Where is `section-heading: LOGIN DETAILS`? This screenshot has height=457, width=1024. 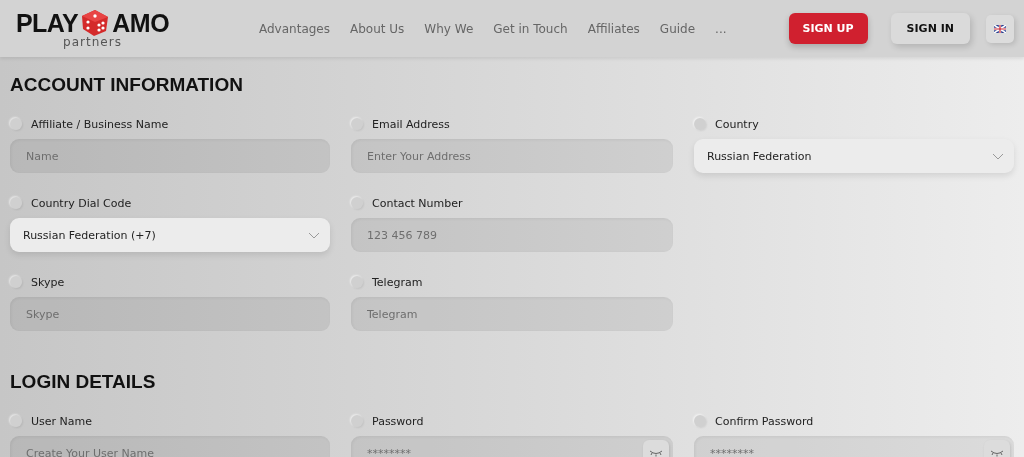
section-heading: LOGIN DETAILS is located at coordinates (83, 382).